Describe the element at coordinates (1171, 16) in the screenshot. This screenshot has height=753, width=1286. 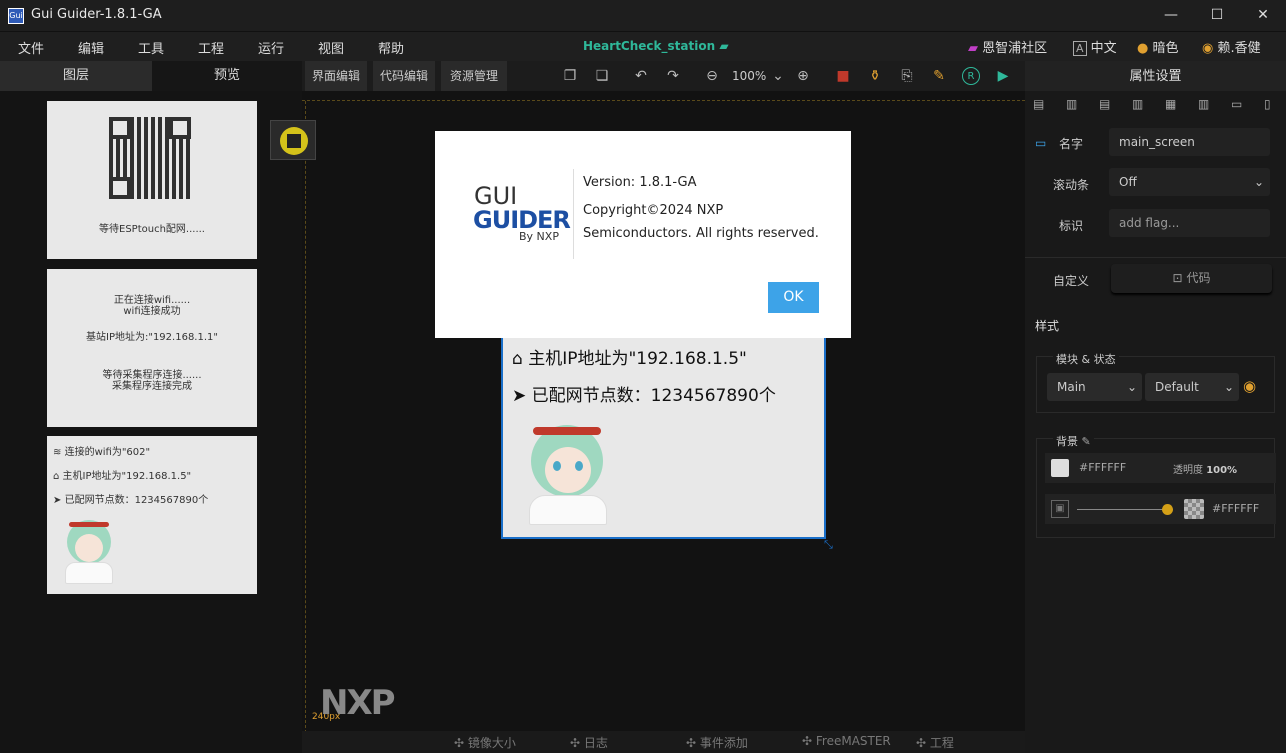
I see `minimize-button: —` at that location.